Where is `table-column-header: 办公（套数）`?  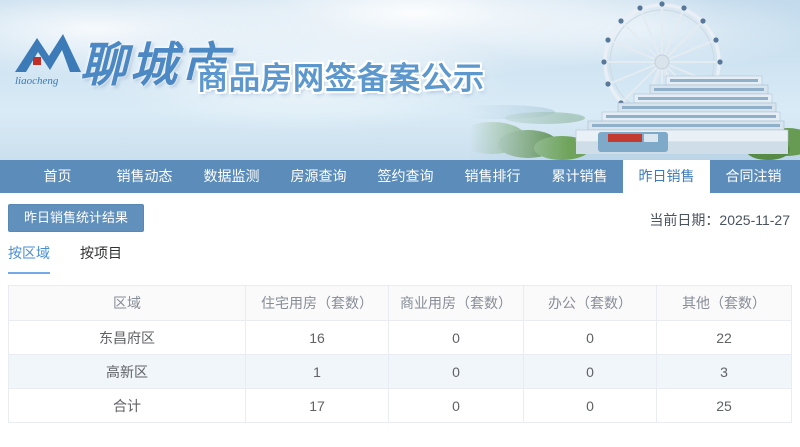 table-column-header: 办公（套数） is located at coordinates (590, 303).